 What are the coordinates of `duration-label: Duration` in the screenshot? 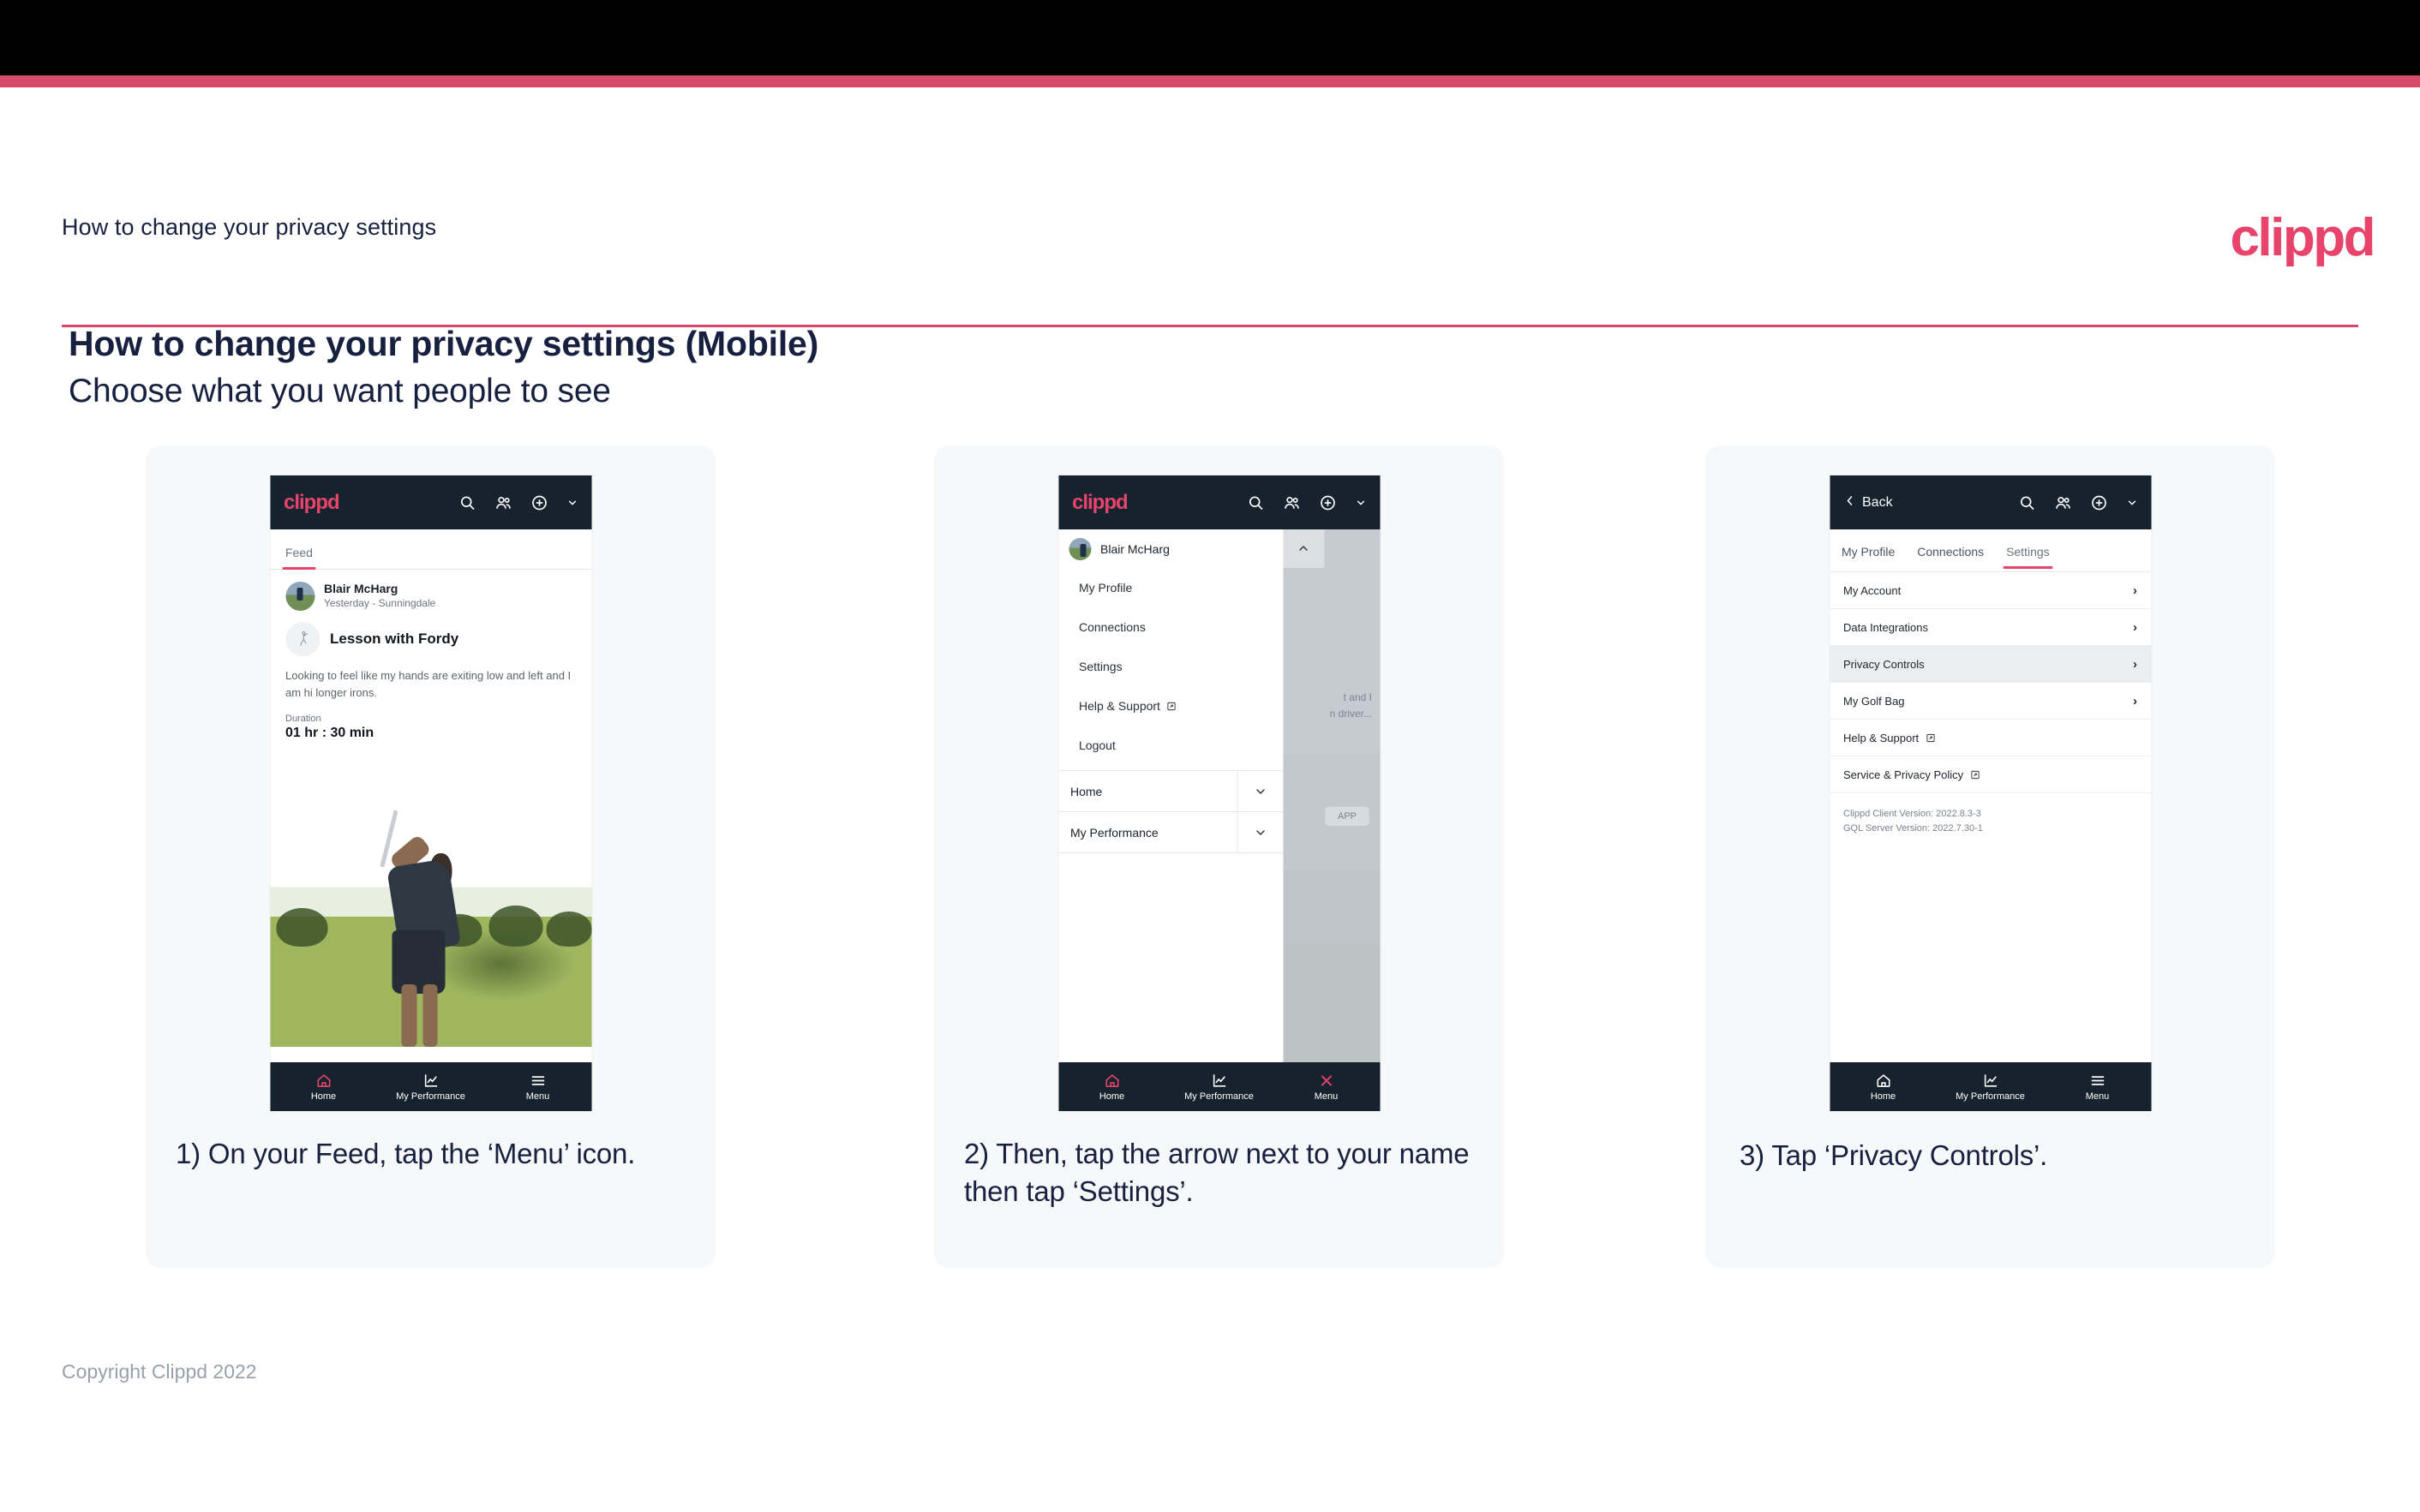 It's located at (303, 719).